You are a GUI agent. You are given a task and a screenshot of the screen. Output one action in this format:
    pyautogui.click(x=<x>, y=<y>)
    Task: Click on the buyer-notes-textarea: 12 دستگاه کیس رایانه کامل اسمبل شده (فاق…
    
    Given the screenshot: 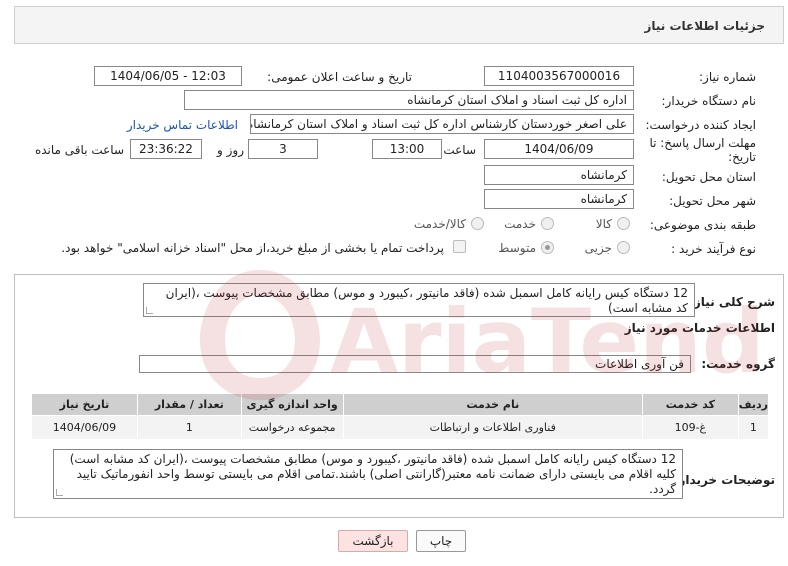 What is the action you would take?
    pyautogui.click(x=368, y=474)
    